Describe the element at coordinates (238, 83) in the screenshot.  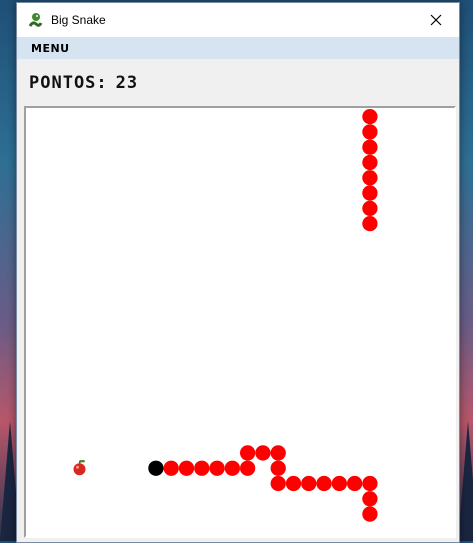
I see `score-panel: PONTOS: 23` at that location.